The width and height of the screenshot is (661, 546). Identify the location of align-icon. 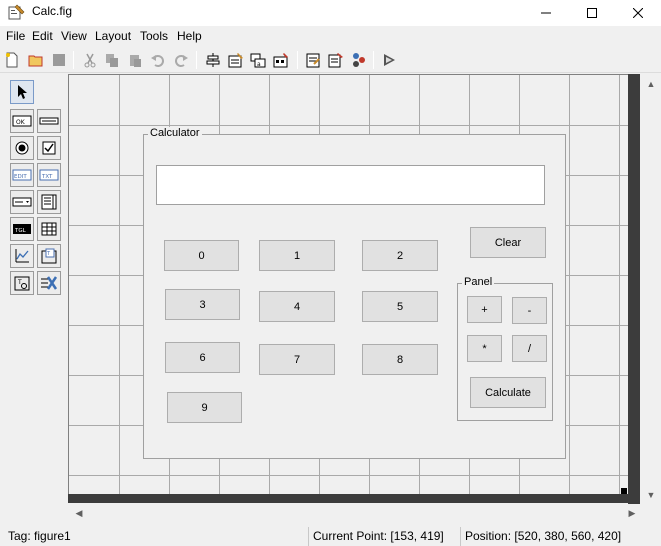
(213, 60).